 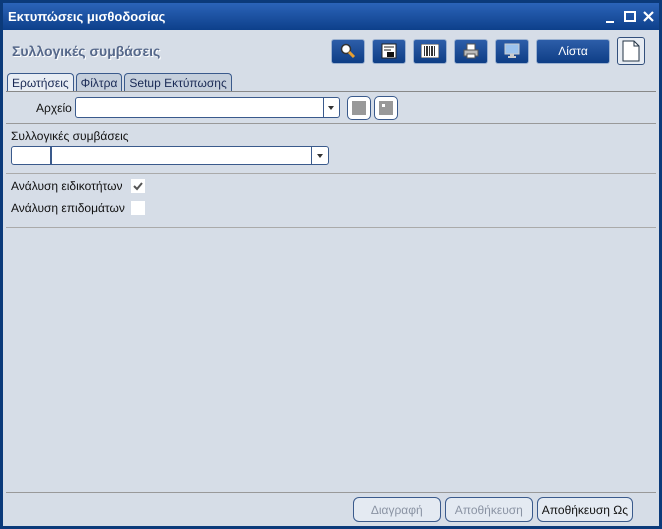 What do you see at coordinates (207, 107) in the screenshot?
I see `file-select` at bounding box center [207, 107].